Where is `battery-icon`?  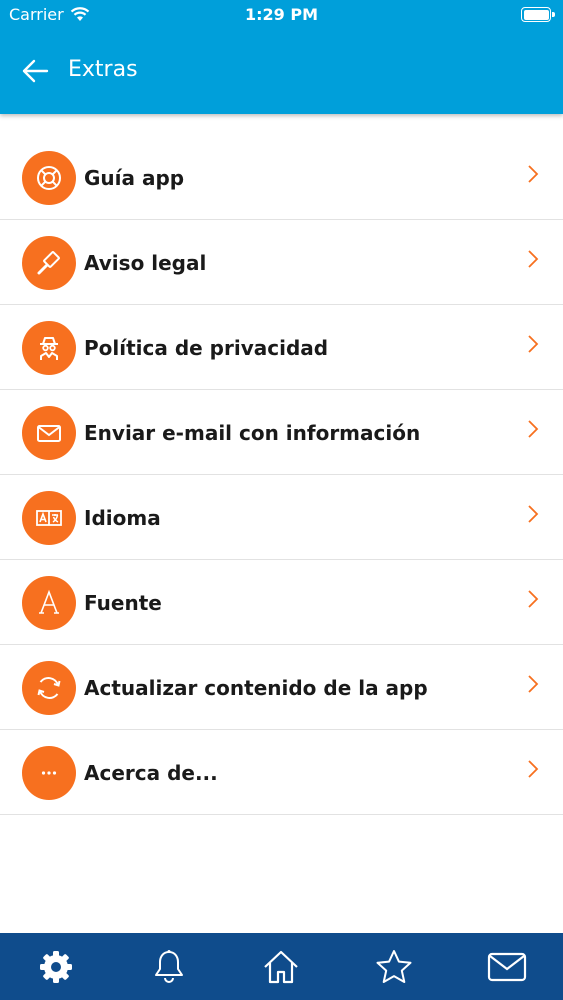
battery-icon is located at coordinates (538, 14).